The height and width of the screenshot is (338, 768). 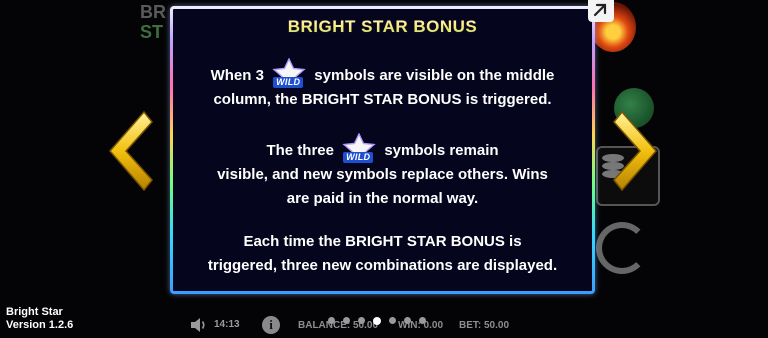 I want to click on next-page-button, so click(x=637, y=151).